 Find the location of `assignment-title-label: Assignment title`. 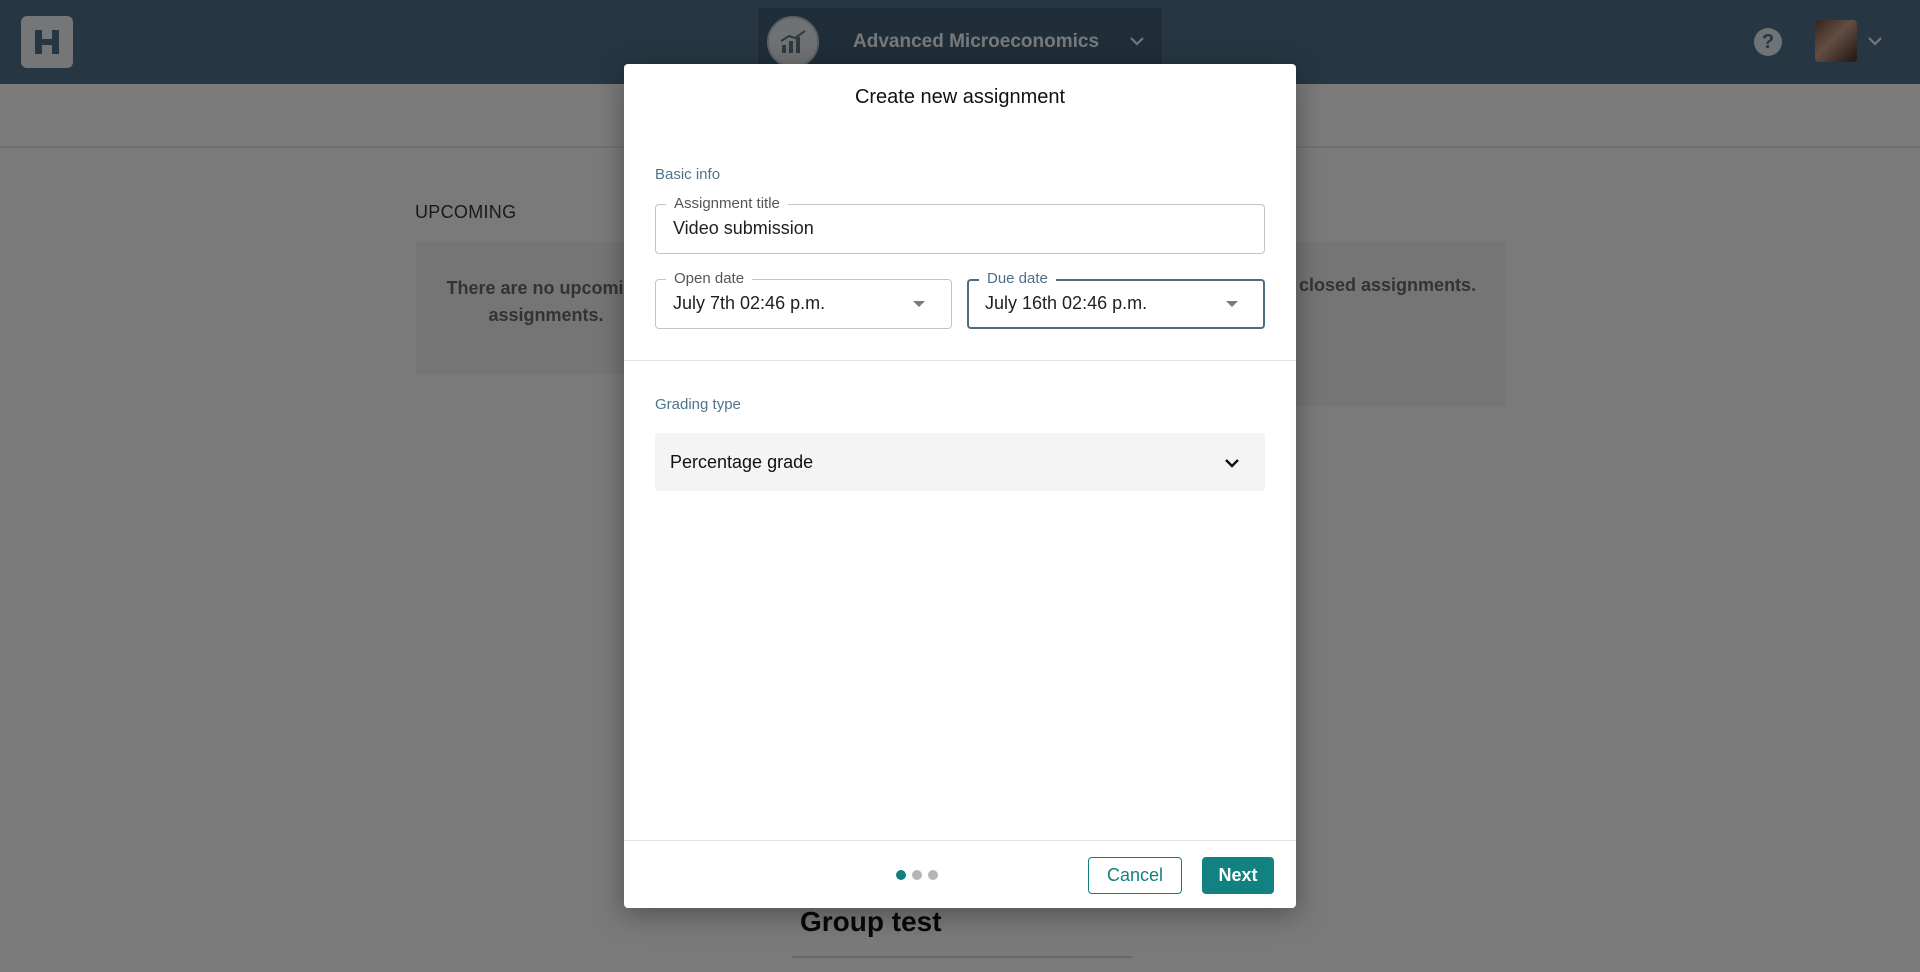

assignment-title-label: Assignment title is located at coordinates (727, 204).